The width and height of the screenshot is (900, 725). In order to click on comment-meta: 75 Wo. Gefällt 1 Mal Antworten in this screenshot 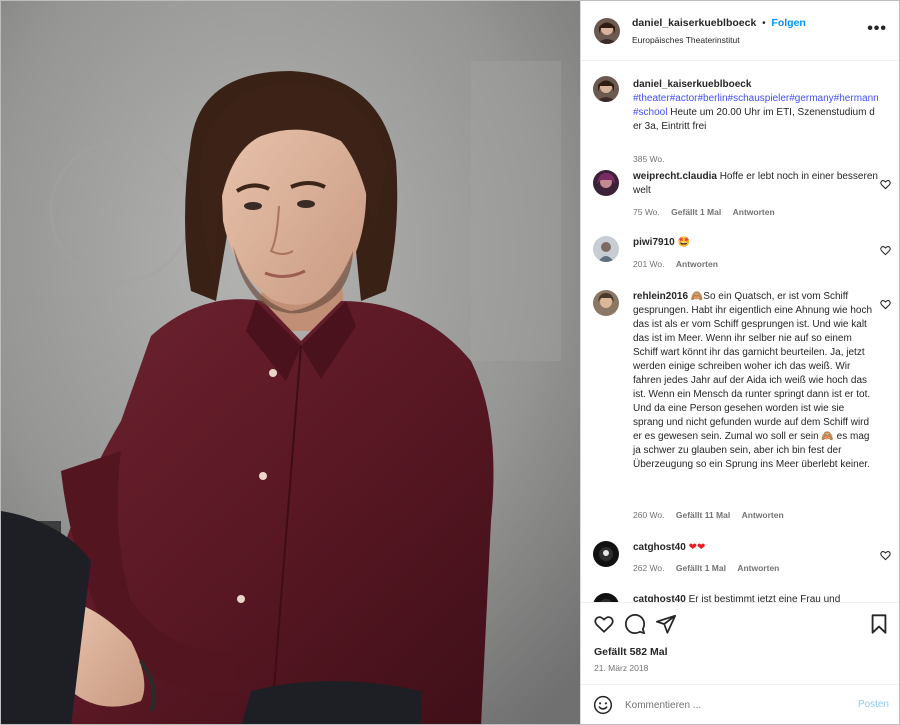, I will do `click(708, 212)`.